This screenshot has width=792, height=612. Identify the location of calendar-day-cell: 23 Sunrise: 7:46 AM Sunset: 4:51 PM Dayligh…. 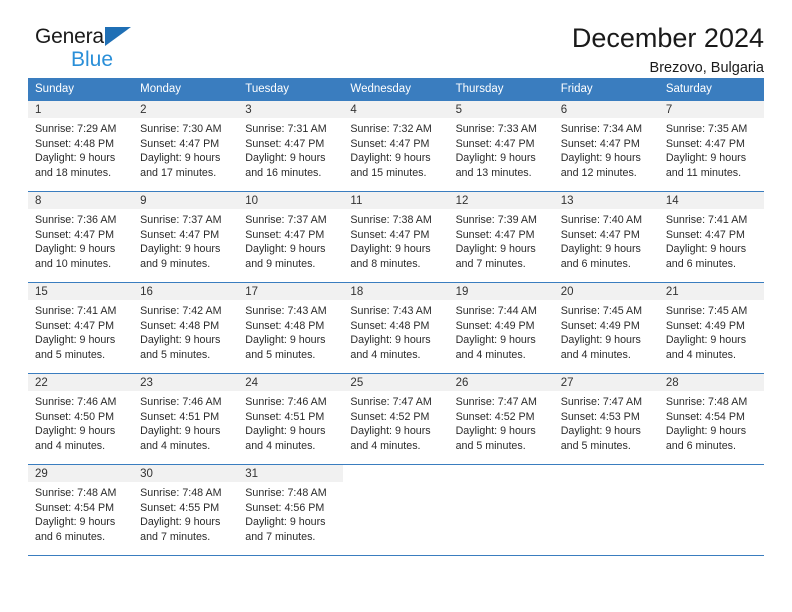
(186, 419).